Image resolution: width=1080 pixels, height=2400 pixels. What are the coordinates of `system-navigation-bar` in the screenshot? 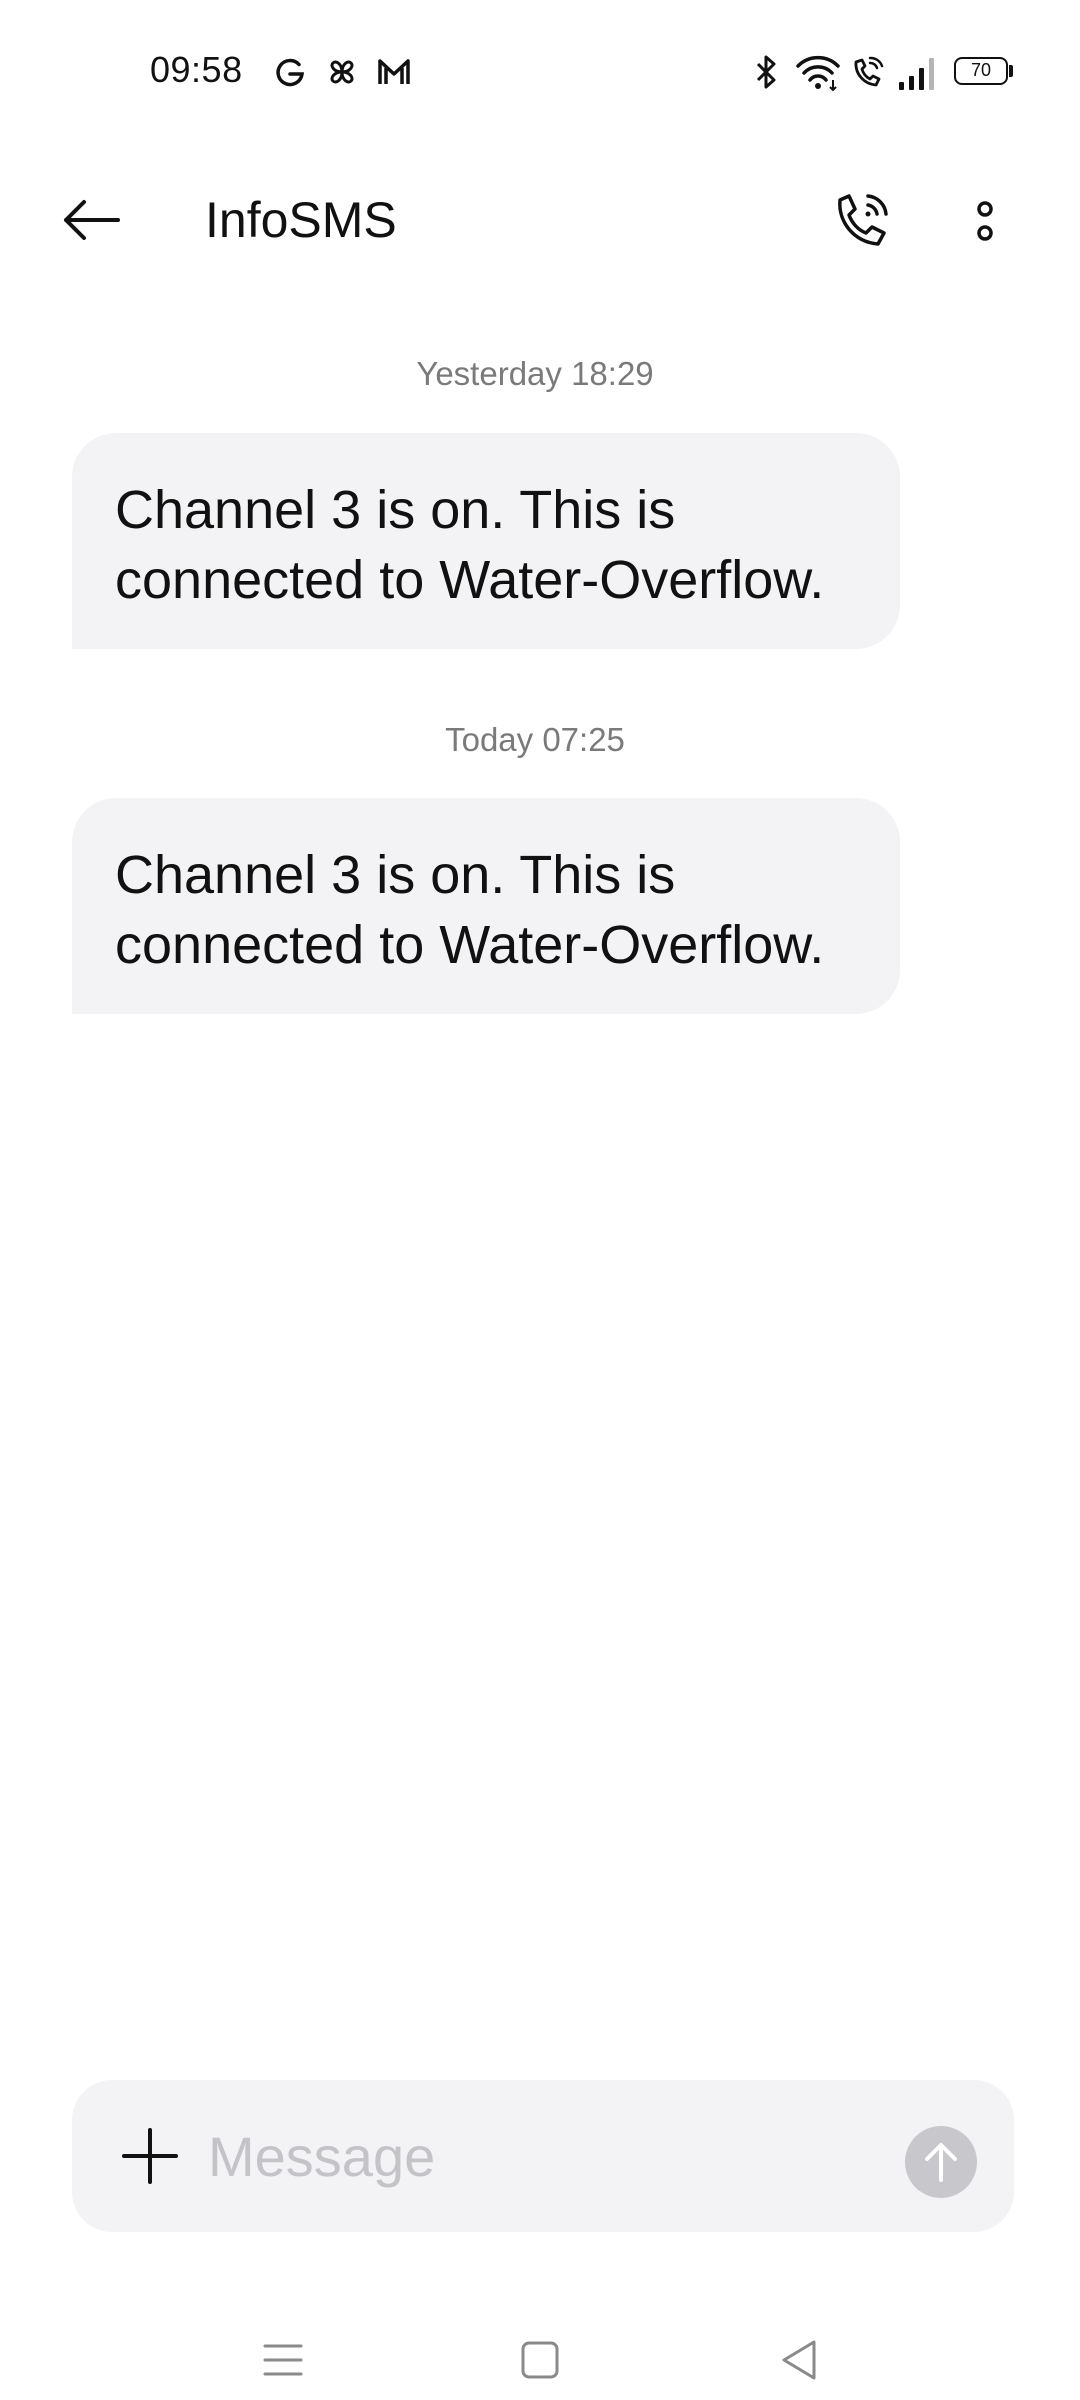 It's located at (540, 2350).